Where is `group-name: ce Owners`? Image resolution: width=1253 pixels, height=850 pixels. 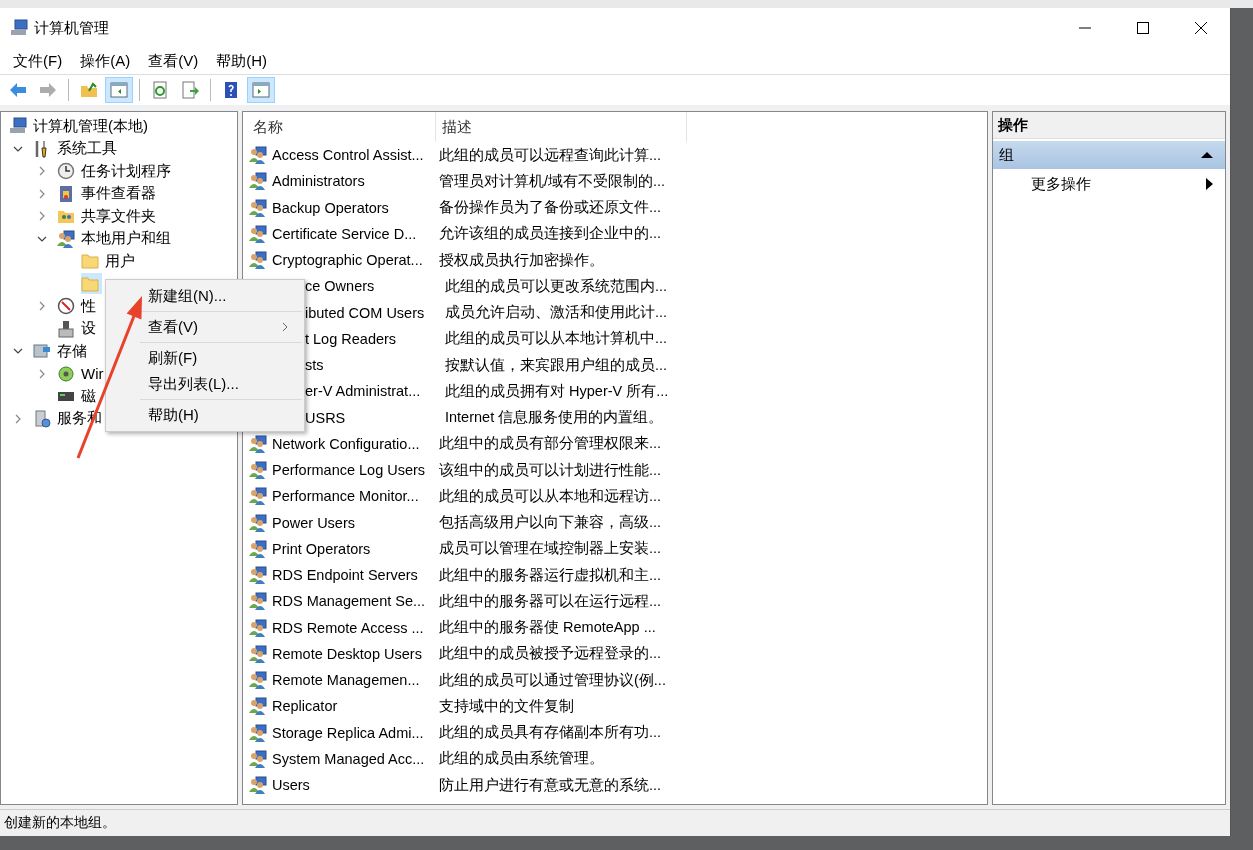
group-name: ce Owners is located at coordinates (340, 286).